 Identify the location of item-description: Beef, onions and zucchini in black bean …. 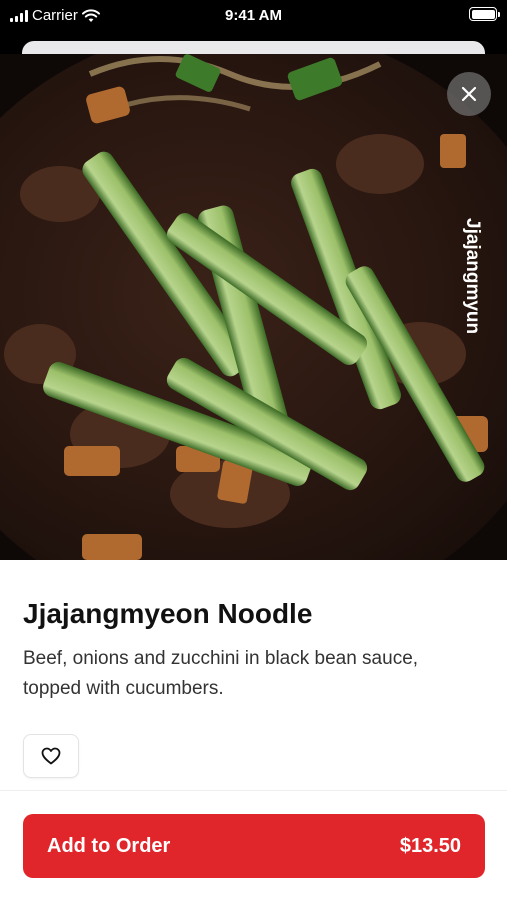
(221, 673).